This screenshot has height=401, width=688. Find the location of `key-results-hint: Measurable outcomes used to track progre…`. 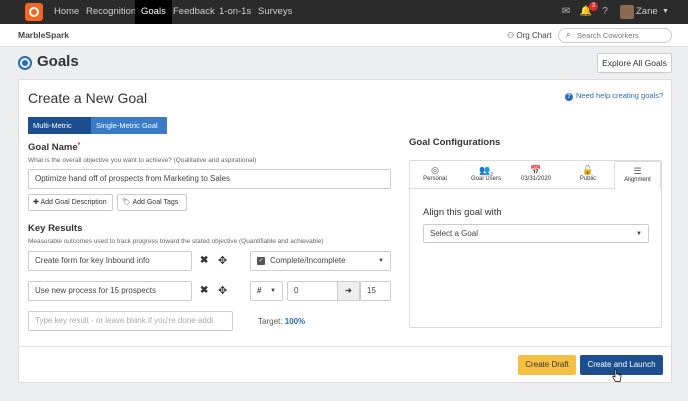

key-results-hint: Measurable outcomes used to track progre… is located at coordinates (176, 241).